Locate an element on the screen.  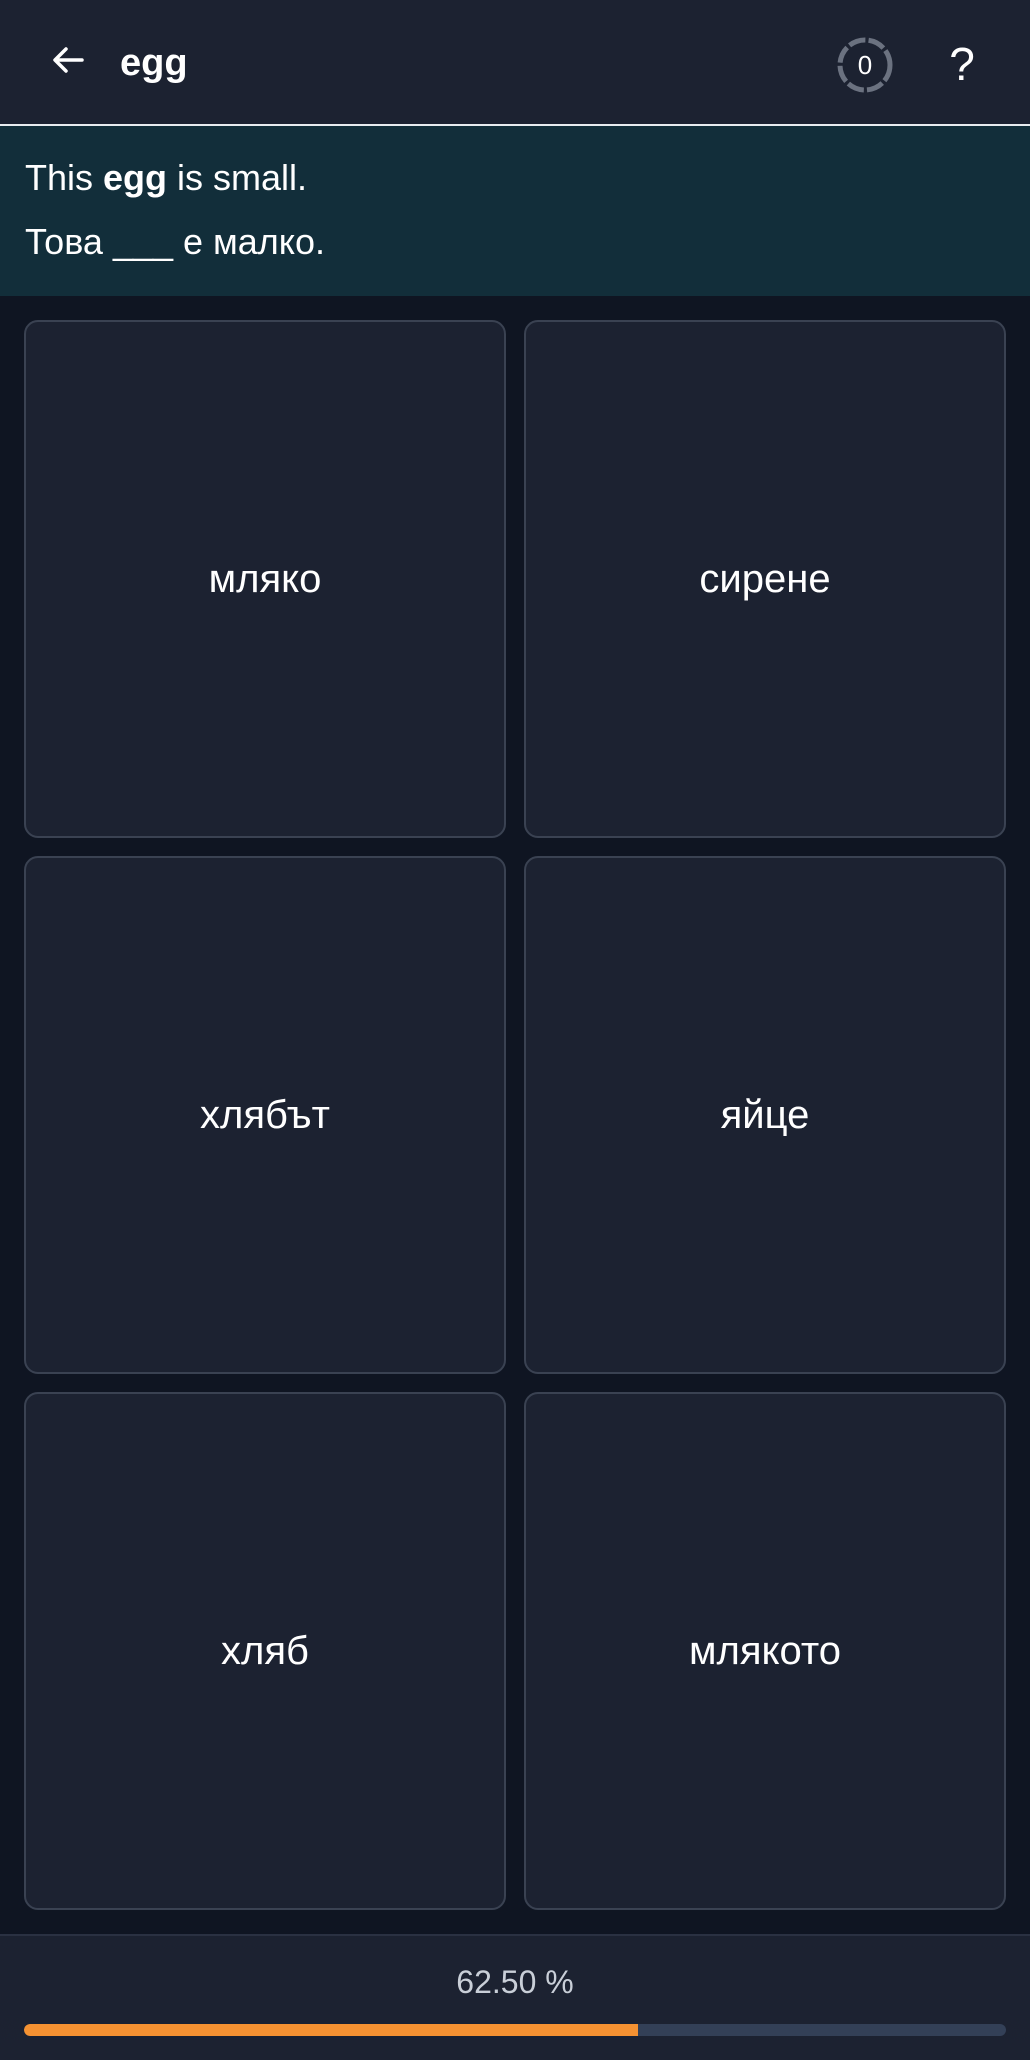
answer-option: сирене is located at coordinates (765, 579).